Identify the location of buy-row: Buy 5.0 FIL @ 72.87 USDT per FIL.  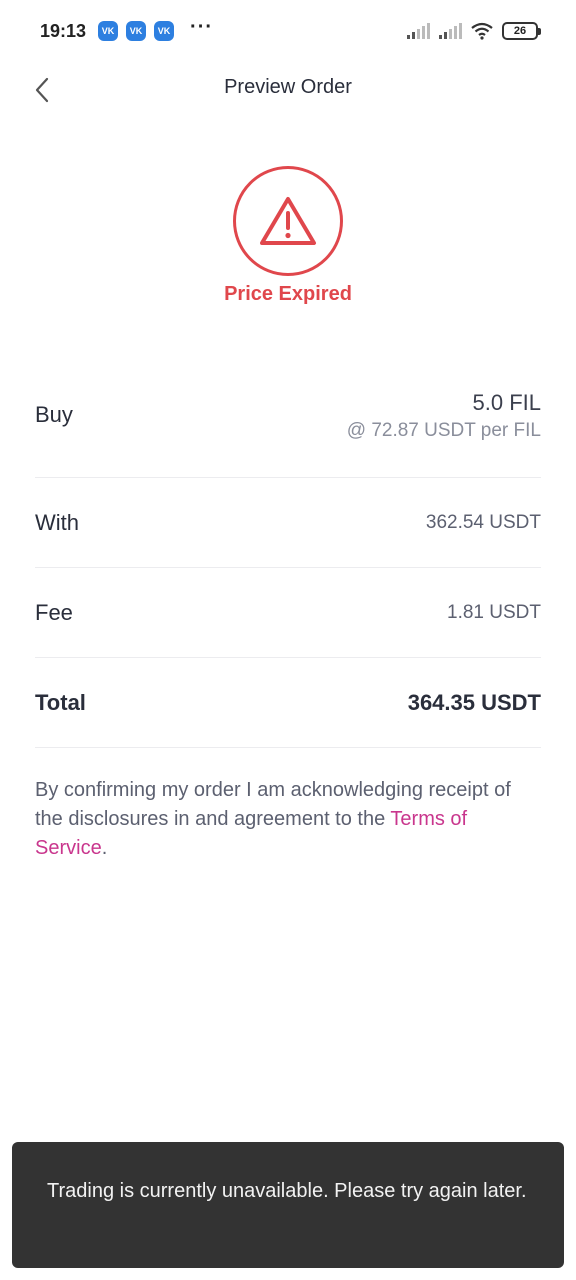
(288, 423).